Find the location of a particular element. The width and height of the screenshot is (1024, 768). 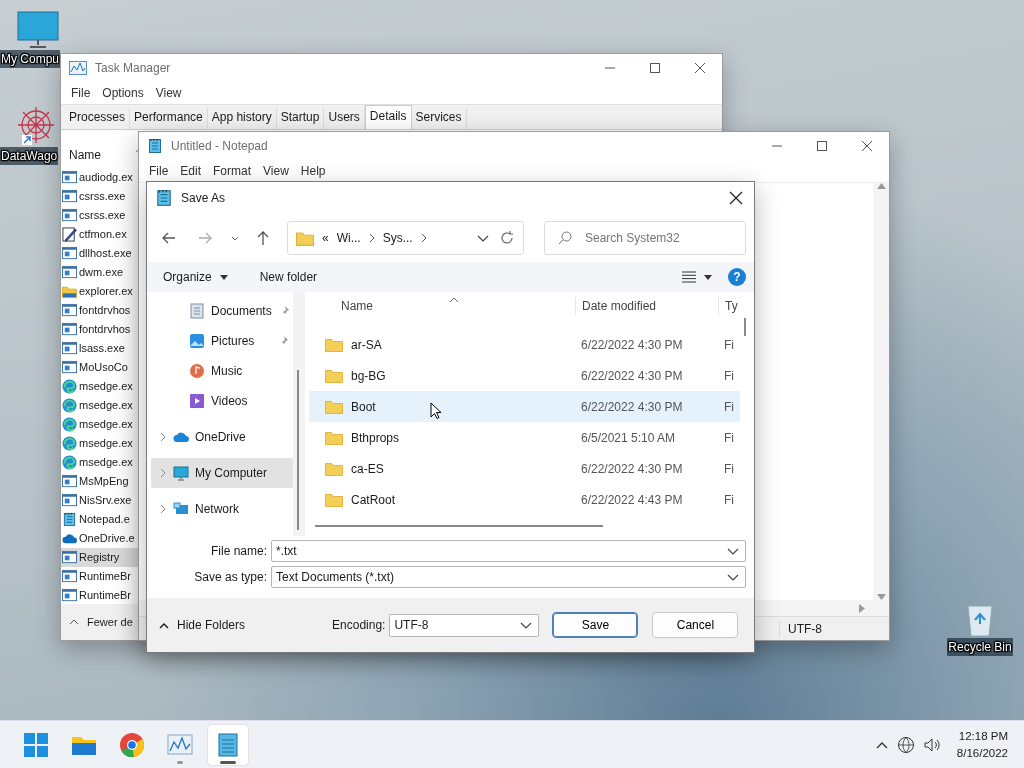

desktop-icon-label: DataWago is located at coordinates (29, 156).